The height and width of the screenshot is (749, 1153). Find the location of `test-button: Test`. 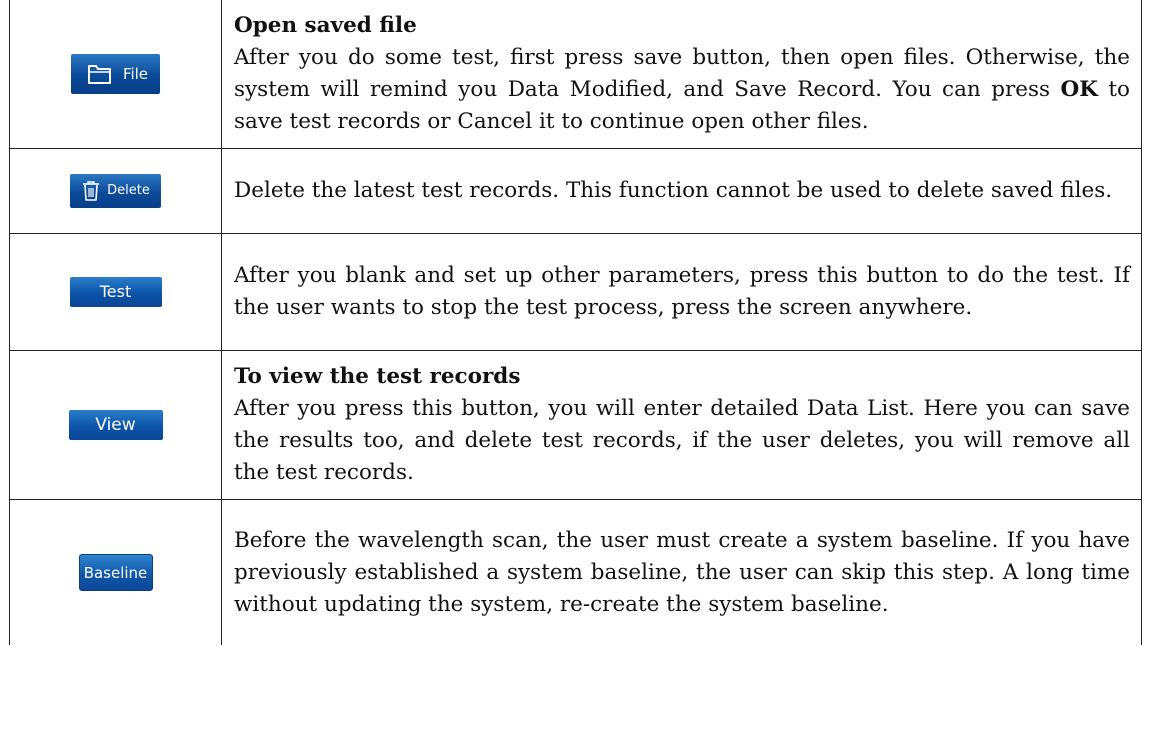

test-button: Test is located at coordinates (115, 292).